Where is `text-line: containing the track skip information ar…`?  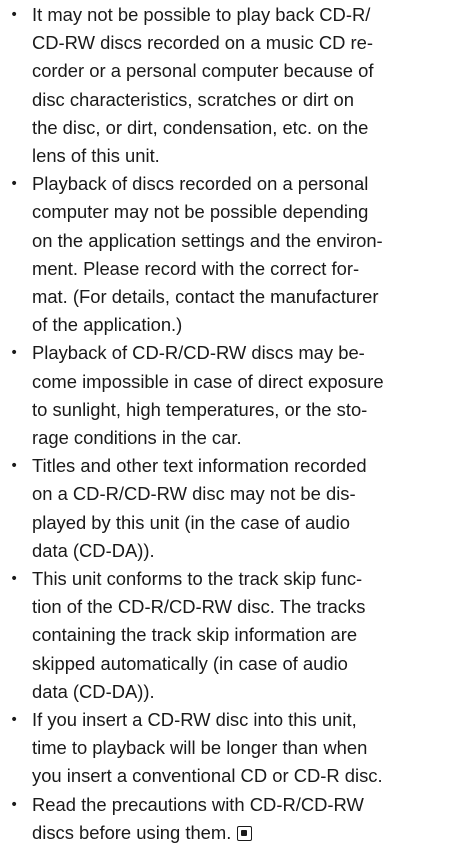 text-line: containing the track skip information ar… is located at coordinates (195, 635).